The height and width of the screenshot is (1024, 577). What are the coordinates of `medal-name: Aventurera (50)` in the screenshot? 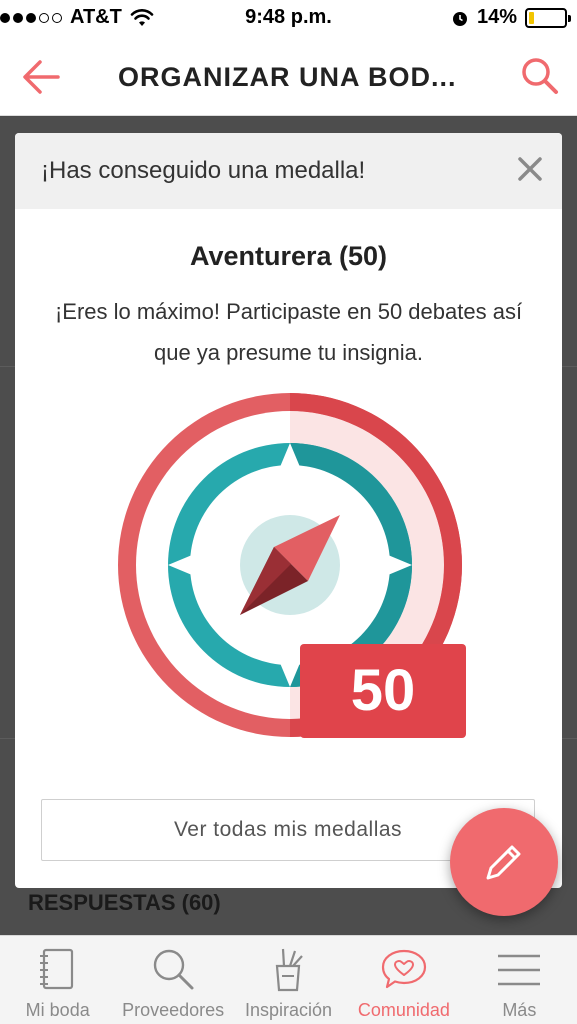 It's located at (288, 256).